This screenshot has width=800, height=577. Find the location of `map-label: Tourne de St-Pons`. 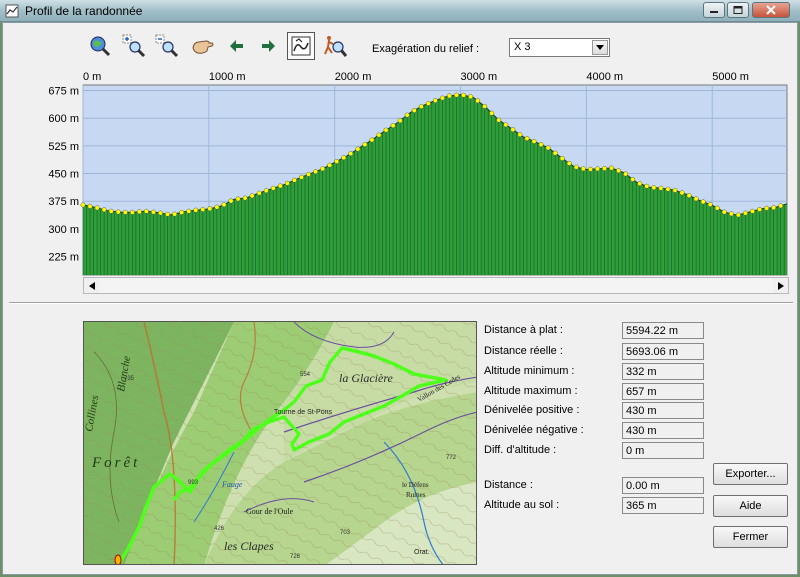

map-label: Tourne de St-Pons is located at coordinates (303, 412).